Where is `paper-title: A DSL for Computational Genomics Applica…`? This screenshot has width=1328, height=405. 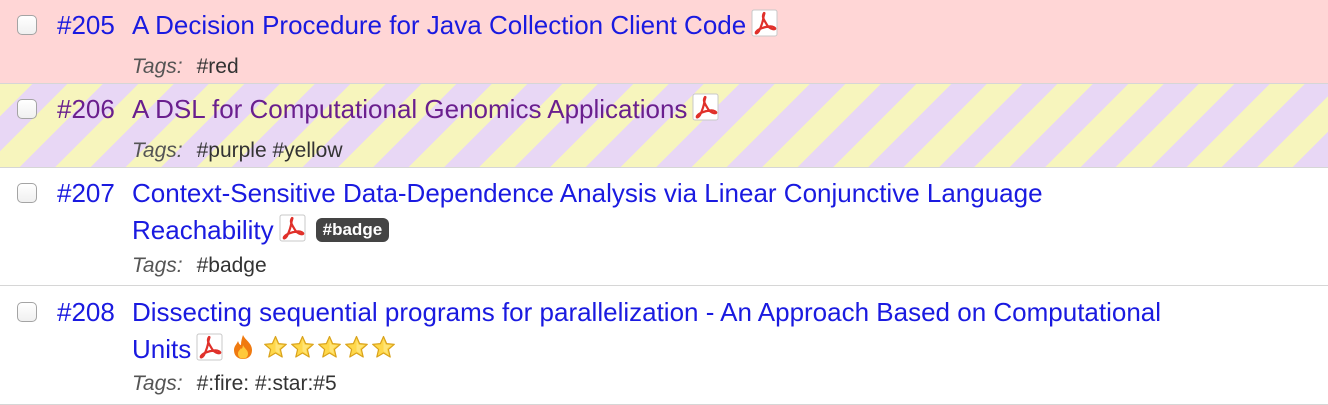 paper-title: A DSL for Computational Genomics Applica… is located at coordinates (425, 109).